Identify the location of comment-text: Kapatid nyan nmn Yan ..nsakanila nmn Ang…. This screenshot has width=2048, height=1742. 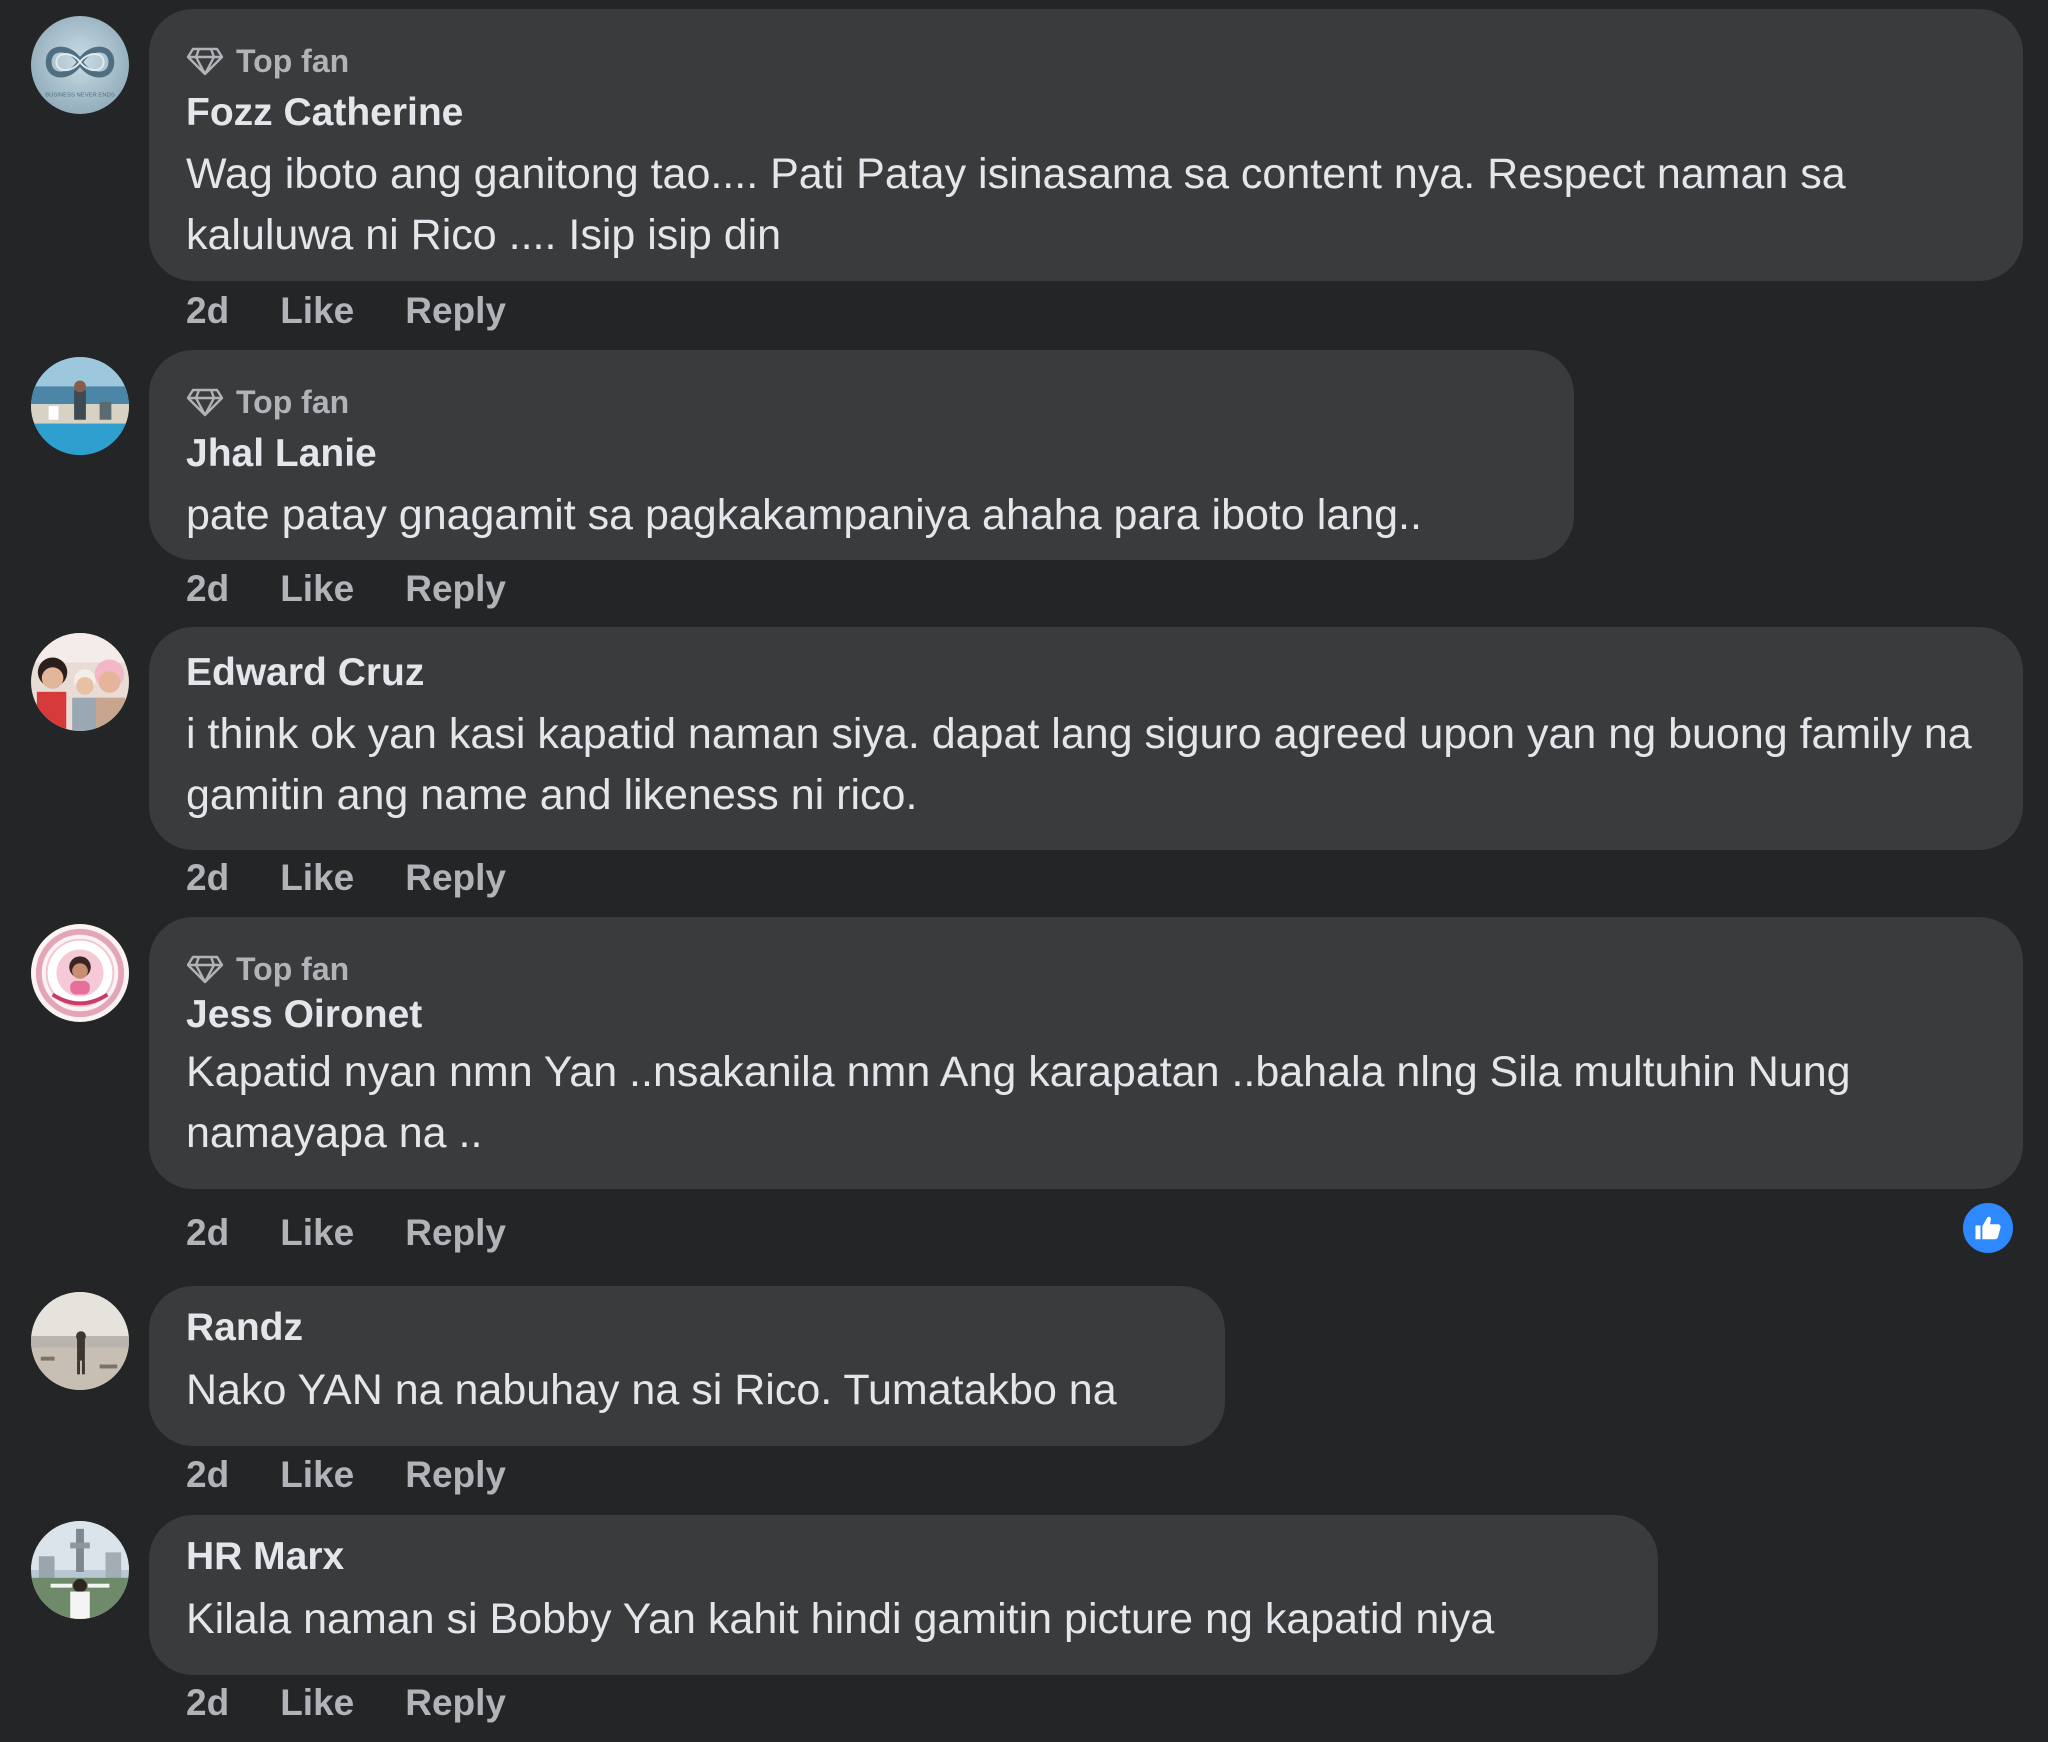
(1018, 1102).